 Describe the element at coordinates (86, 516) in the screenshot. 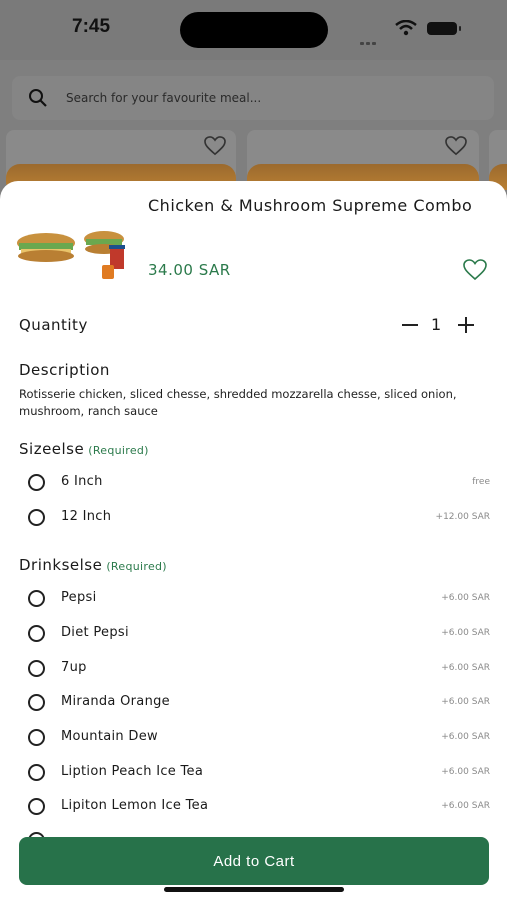

I see `option-label: 12 Inch` at that location.